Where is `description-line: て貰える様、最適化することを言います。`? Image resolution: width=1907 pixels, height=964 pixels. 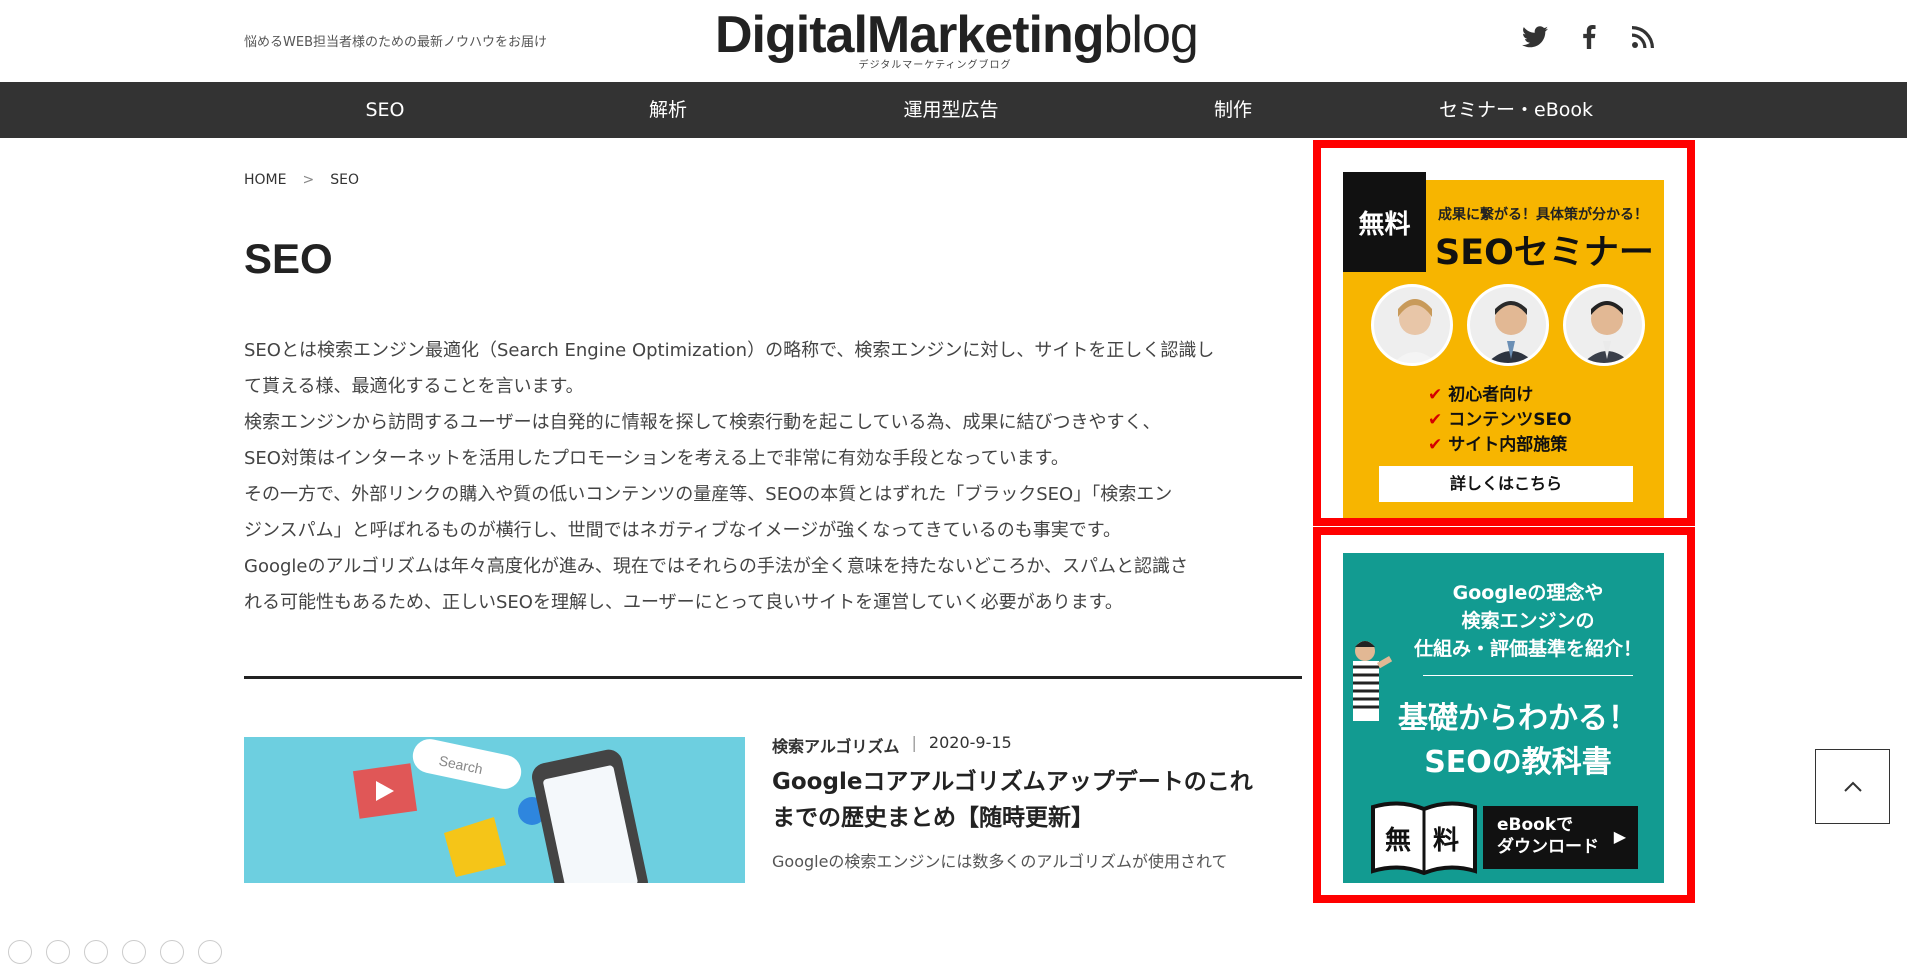 description-line: て貰える様、最適化することを言います。 is located at coordinates (414, 386).